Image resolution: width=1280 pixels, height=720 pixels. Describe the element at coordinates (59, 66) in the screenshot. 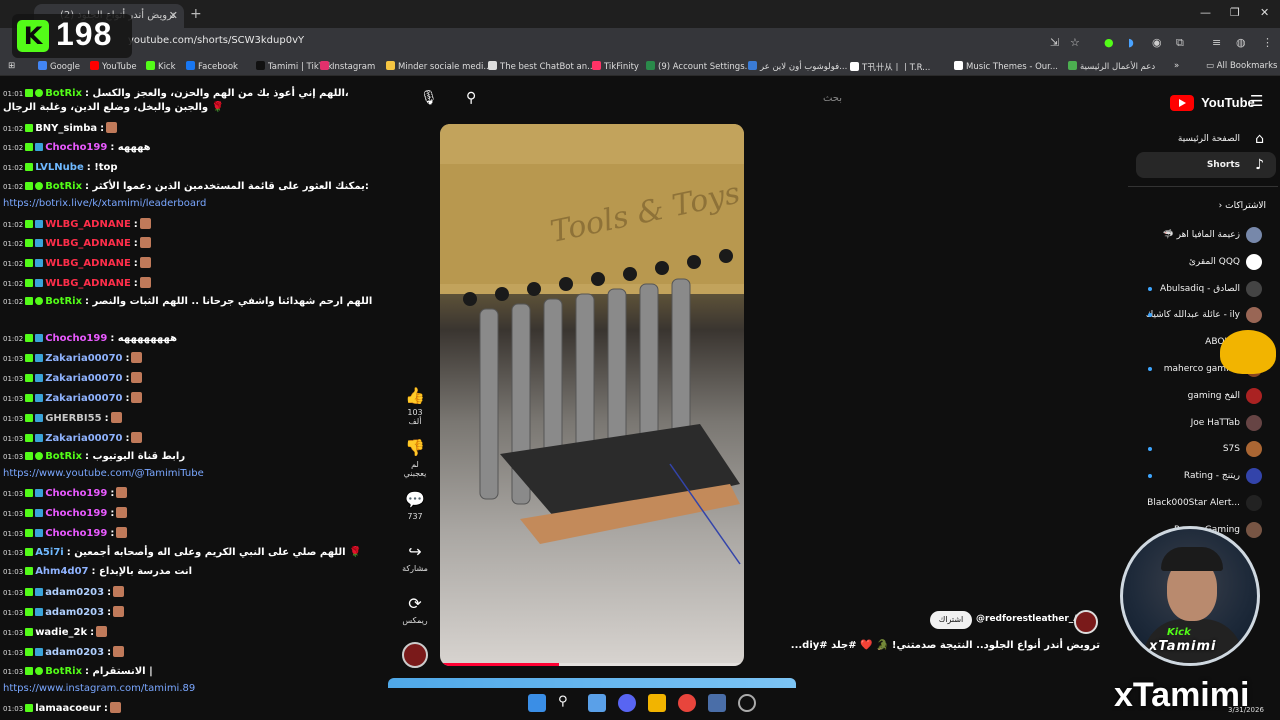

I see `bookmark-item: Google` at that location.